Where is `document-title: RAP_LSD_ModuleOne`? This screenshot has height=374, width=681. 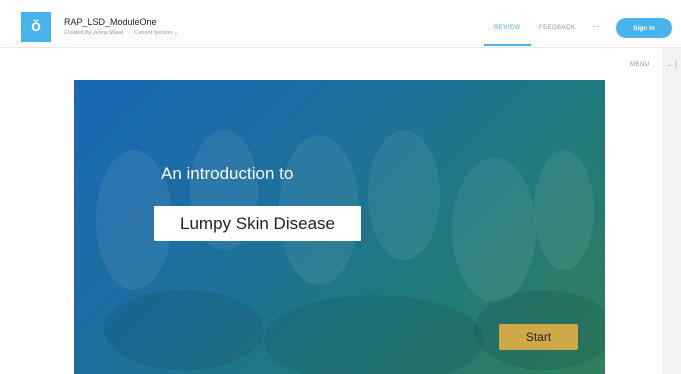 document-title: RAP_LSD_ModuleOne is located at coordinates (110, 22).